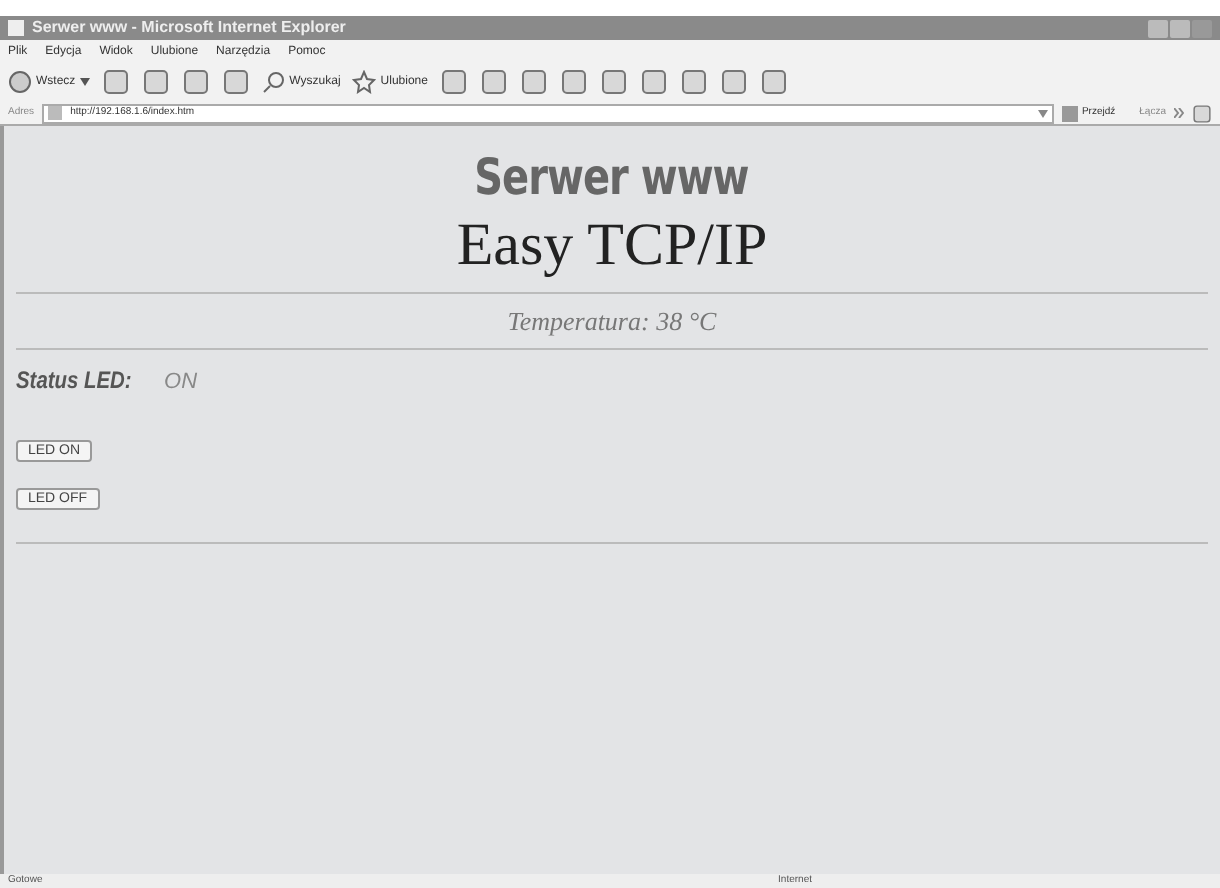 The height and width of the screenshot is (888, 1220). Describe the element at coordinates (273, 82) in the screenshot. I see `search-icon` at that location.